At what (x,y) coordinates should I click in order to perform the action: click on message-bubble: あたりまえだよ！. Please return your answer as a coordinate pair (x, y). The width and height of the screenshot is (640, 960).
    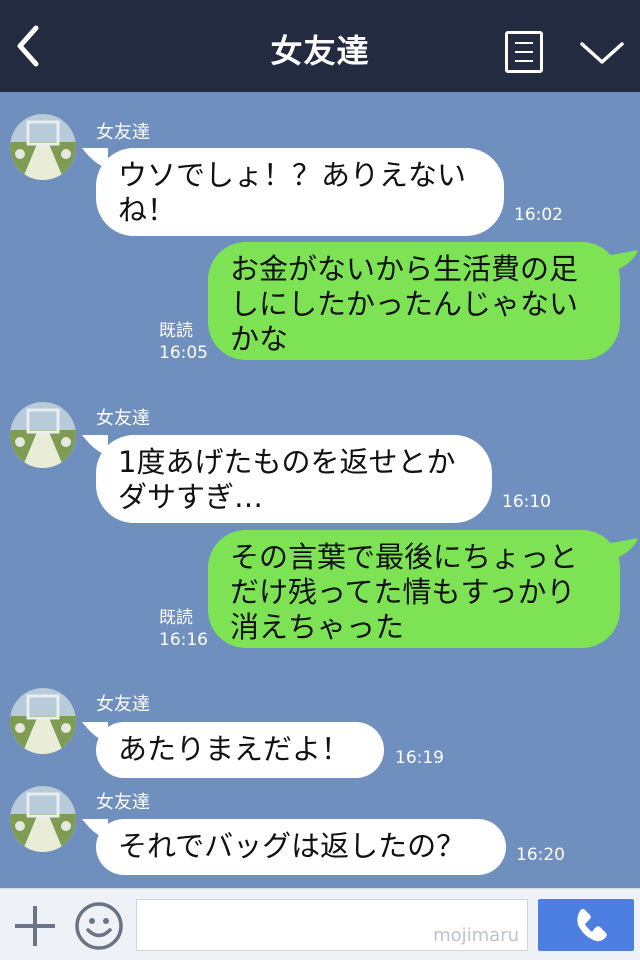
    Looking at the image, I should click on (240, 750).